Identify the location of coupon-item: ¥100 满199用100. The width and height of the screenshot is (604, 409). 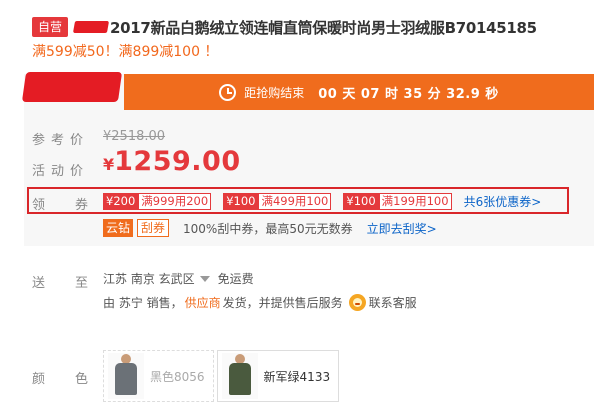
(397, 201).